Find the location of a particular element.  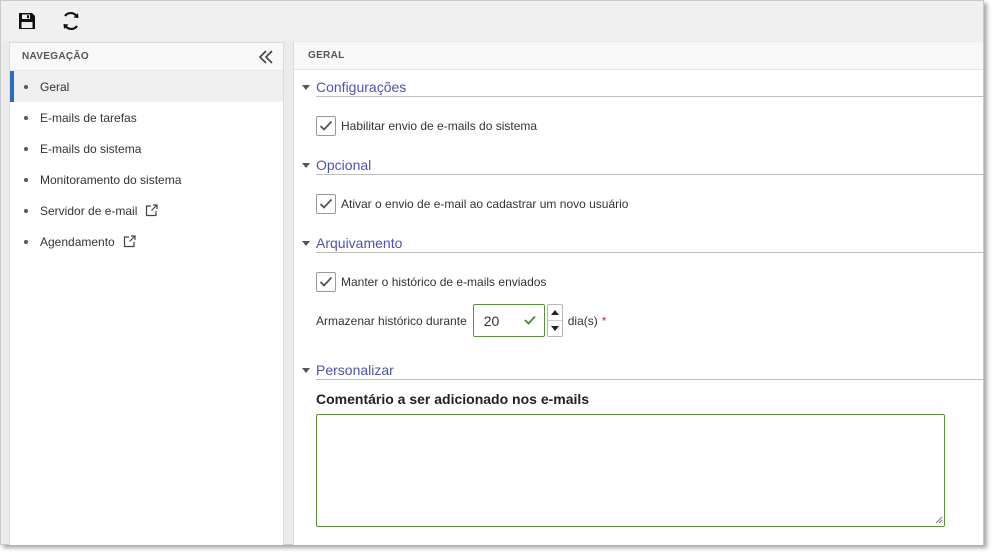

save-button is located at coordinates (27, 21).